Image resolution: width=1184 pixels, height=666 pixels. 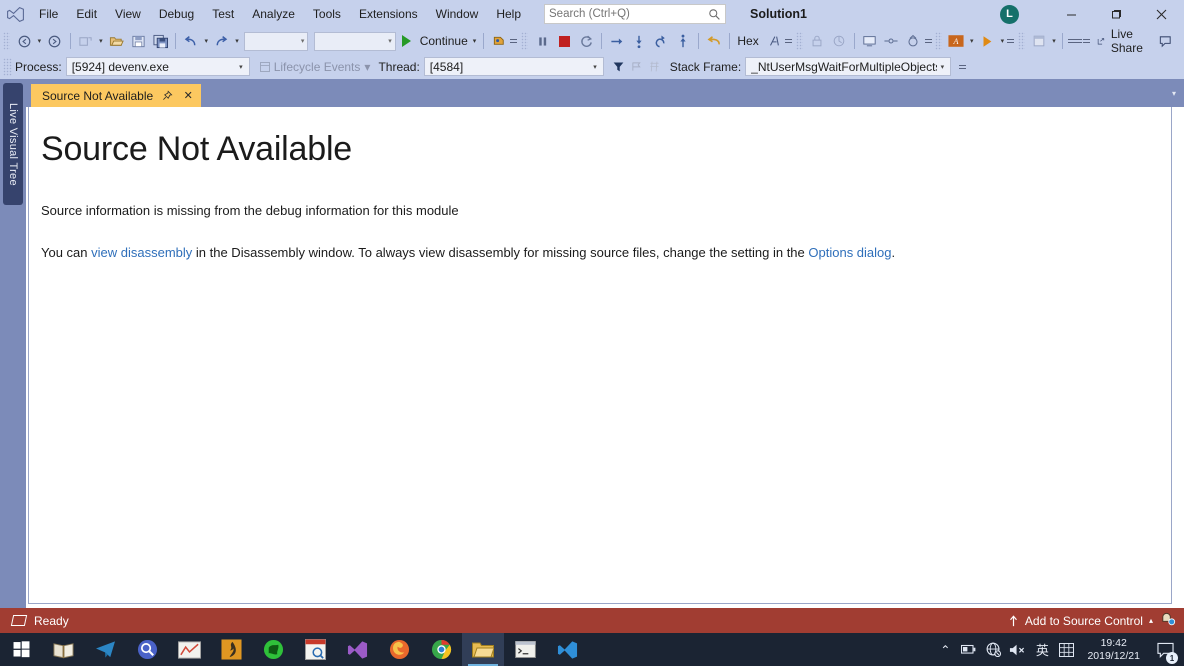 What do you see at coordinates (617, 41) in the screenshot?
I see `step-over-button` at bounding box center [617, 41].